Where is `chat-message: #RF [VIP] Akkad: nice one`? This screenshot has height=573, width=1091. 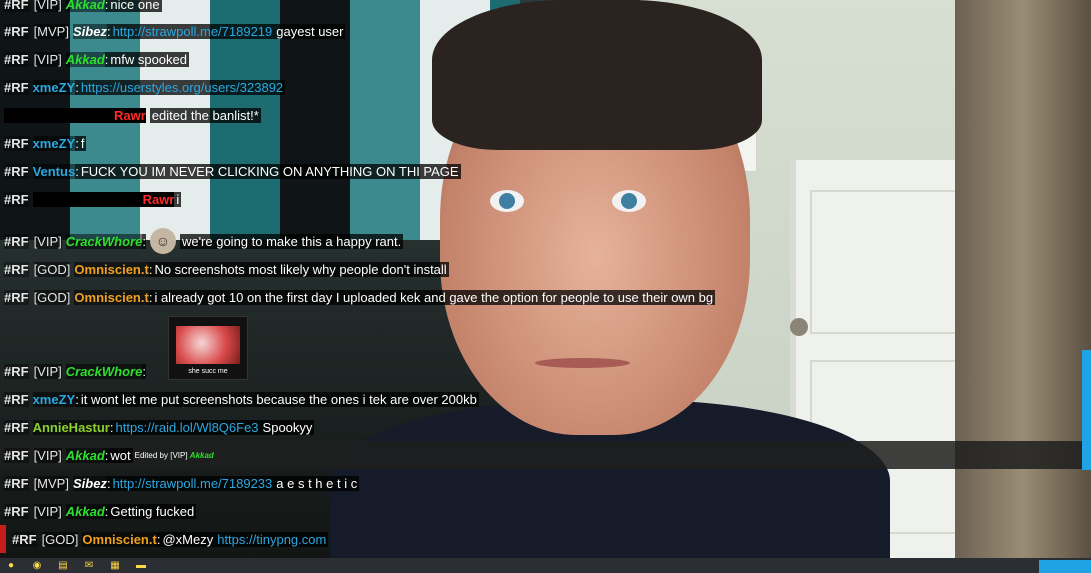 chat-message: #RF [VIP] Akkad: nice one is located at coordinates (541, 9).